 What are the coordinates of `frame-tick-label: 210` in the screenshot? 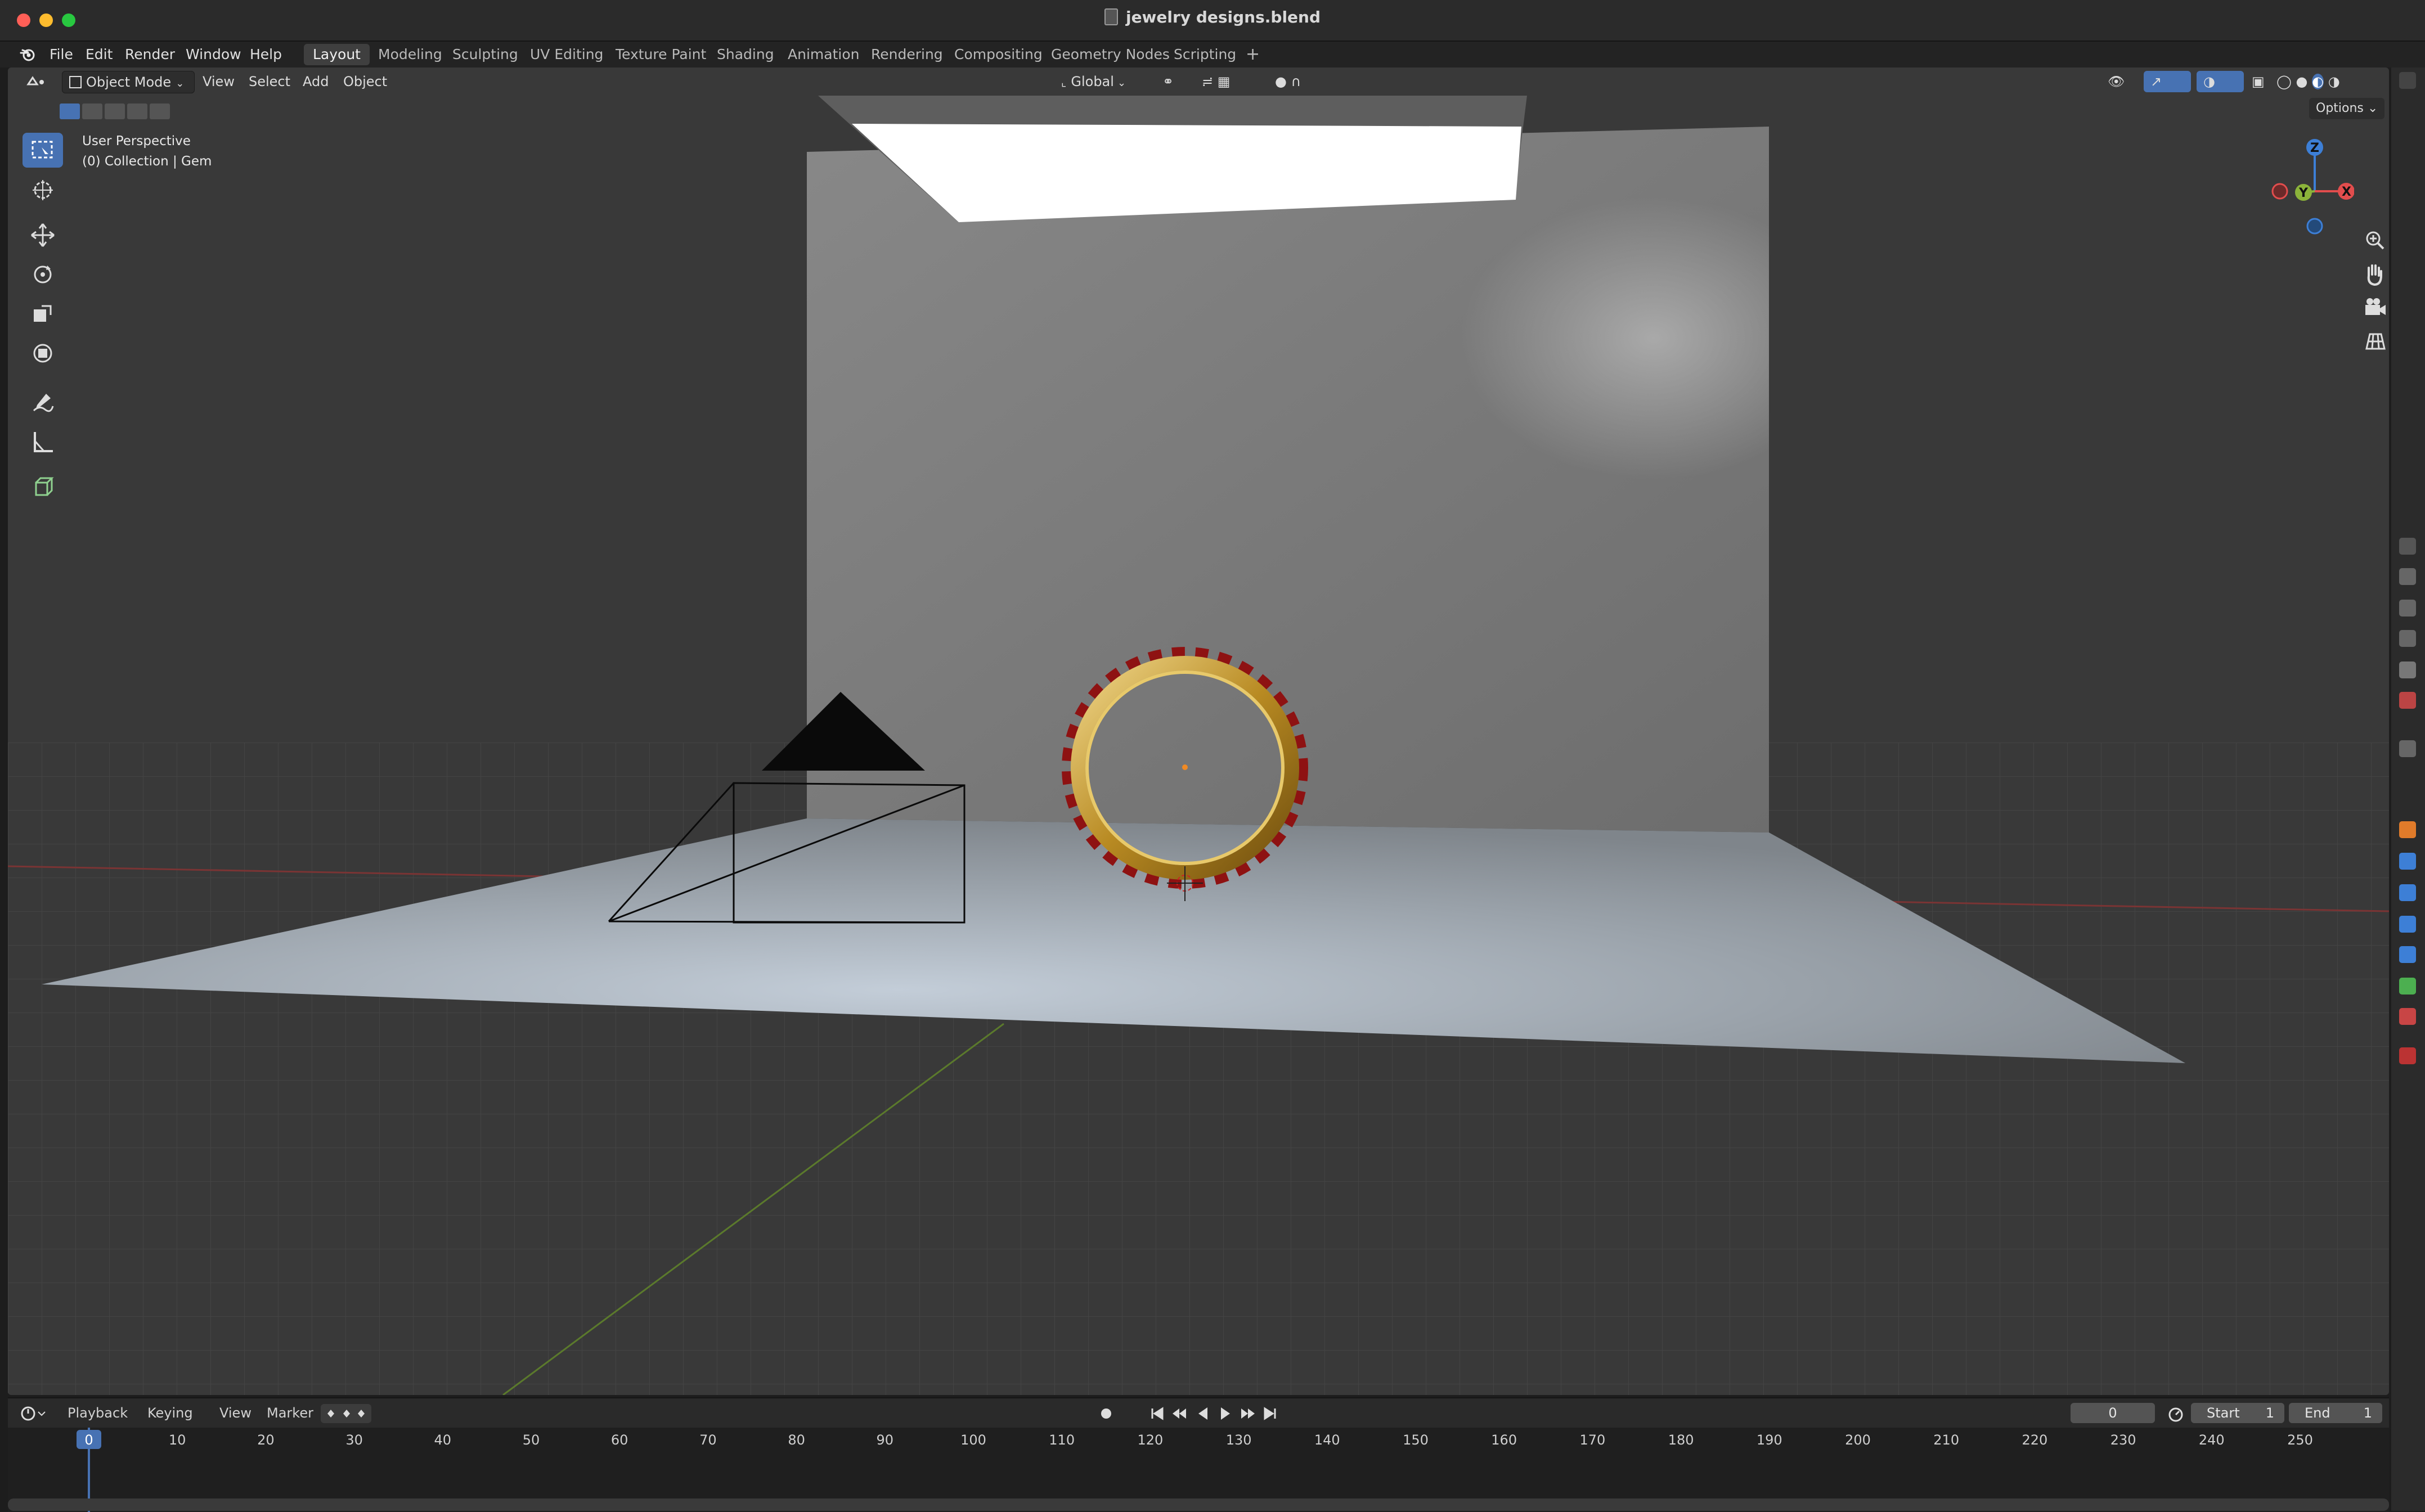 It's located at (1946, 1440).